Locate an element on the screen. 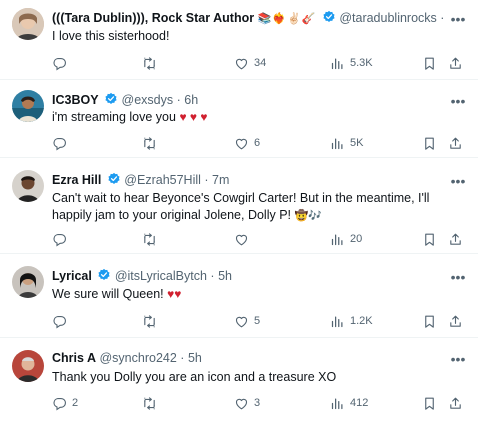  tweet-actions: 6 5K is located at coordinates (260, 143).